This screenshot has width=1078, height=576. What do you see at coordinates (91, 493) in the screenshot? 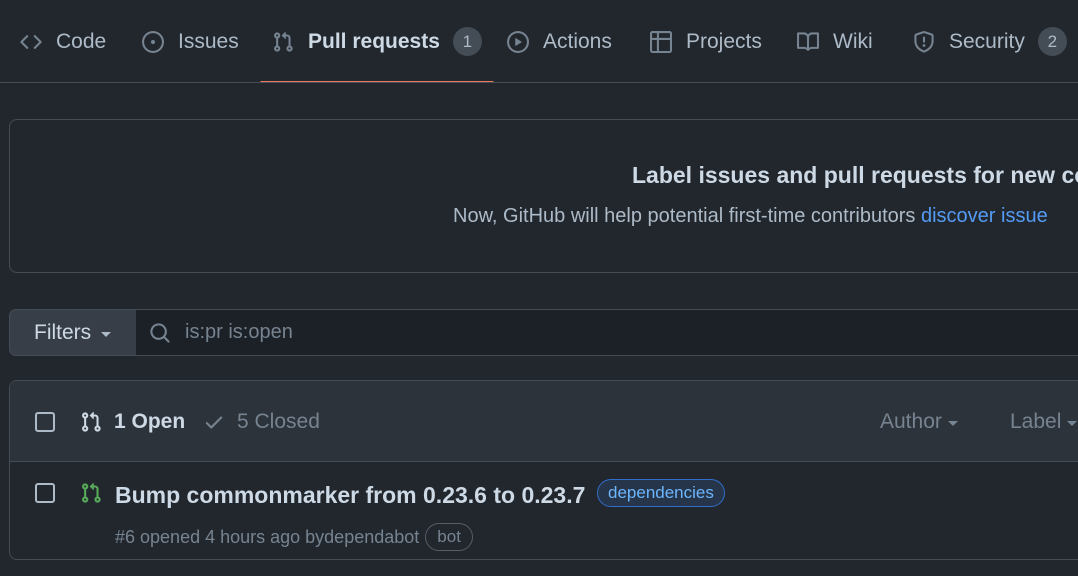
I see `git-pull-request-open-icon` at bounding box center [91, 493].